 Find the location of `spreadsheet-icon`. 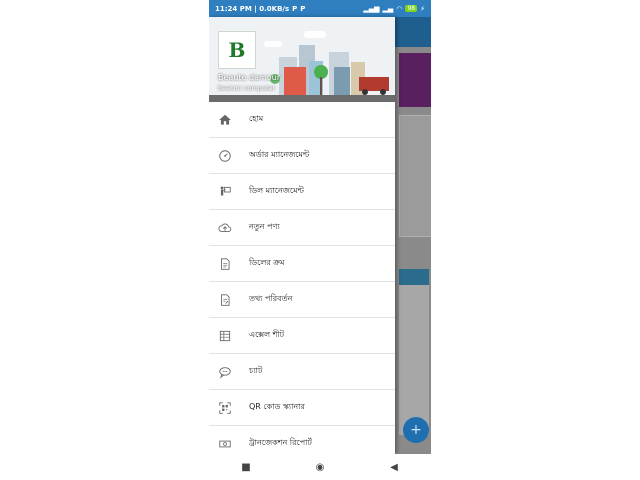

spreadsheet-icon is located at coordinates (225, 336).